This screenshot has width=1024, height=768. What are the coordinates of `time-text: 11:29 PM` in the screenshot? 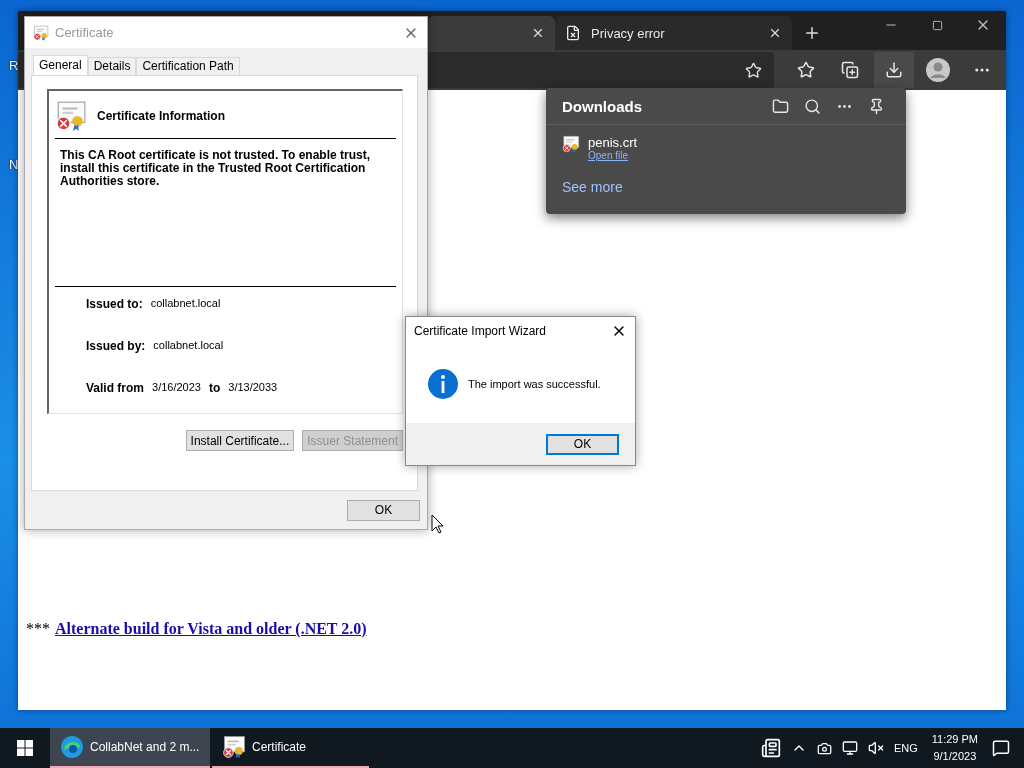 It's located at (954, 739).